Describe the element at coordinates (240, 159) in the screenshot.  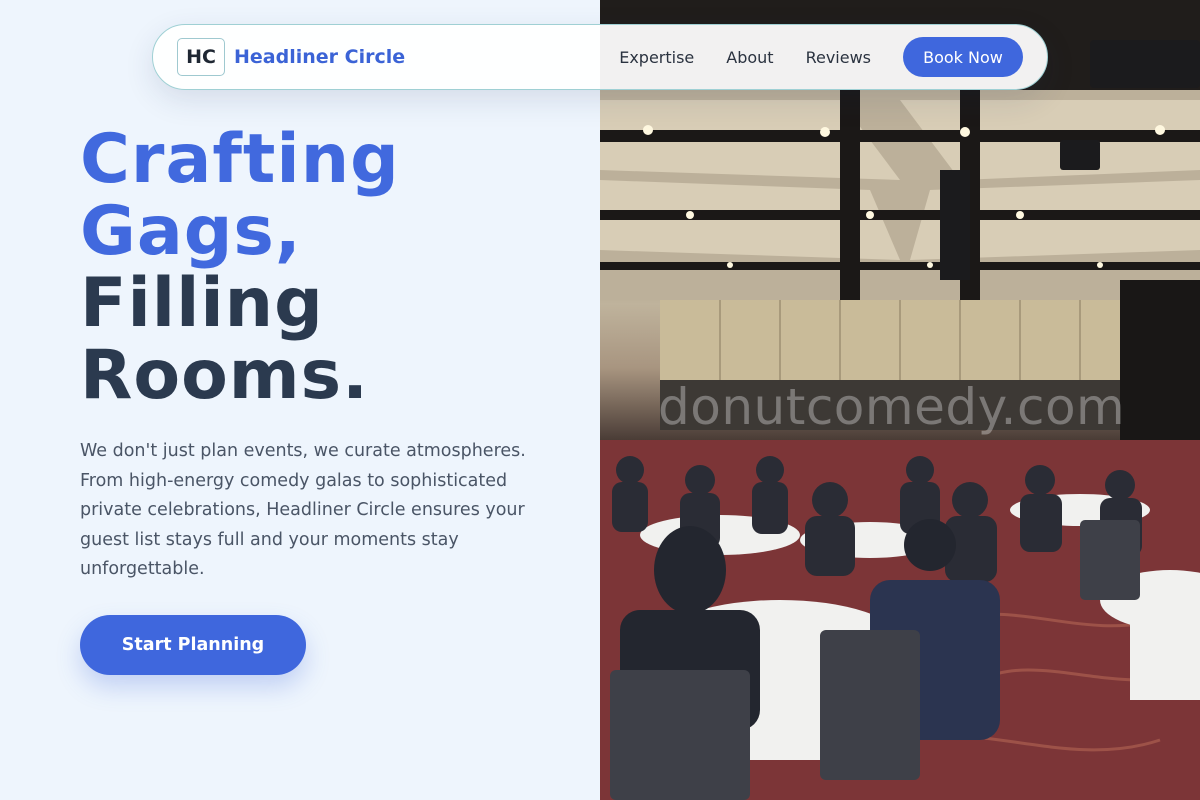
I see `headline-line-1: Crafting` at that location.